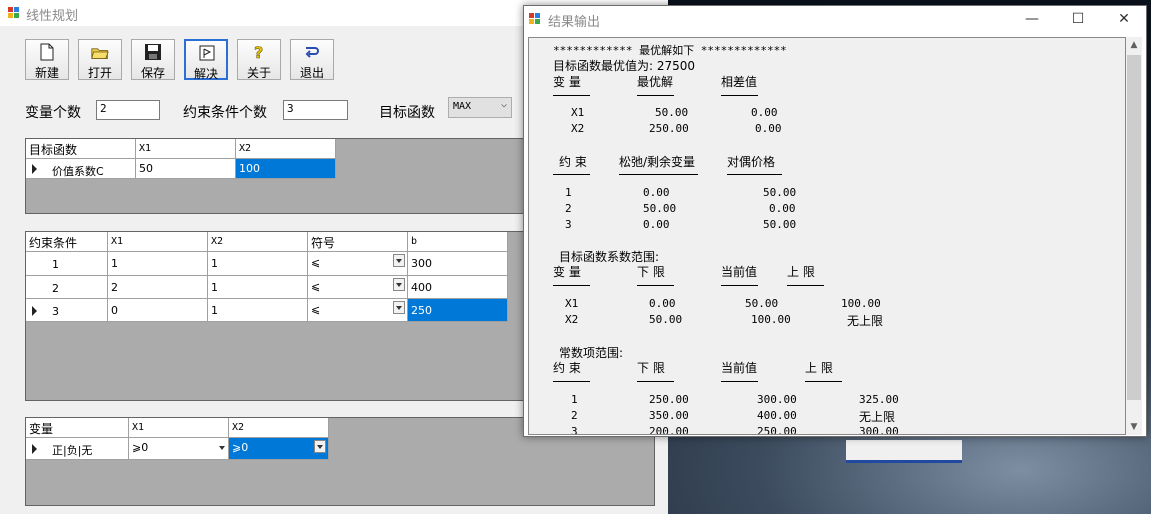 Image resolution: width=1151 pixels, height=514 pixels. What do you see at coordinates (153, 59) in the screenshot?
I see `save-button: 保存` at bounding box center [153, 59].